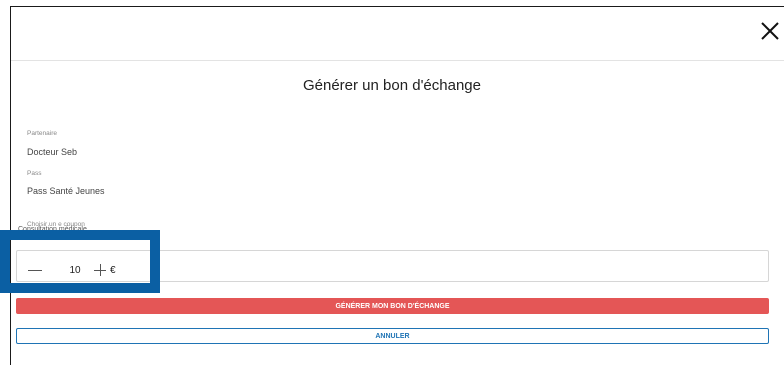 The width and height of the screenshot is (784, 365). Describe the element at coordinates (66, 191) in the screenshot. I see `pass-value: Pass Santé Jeunes` at that location.